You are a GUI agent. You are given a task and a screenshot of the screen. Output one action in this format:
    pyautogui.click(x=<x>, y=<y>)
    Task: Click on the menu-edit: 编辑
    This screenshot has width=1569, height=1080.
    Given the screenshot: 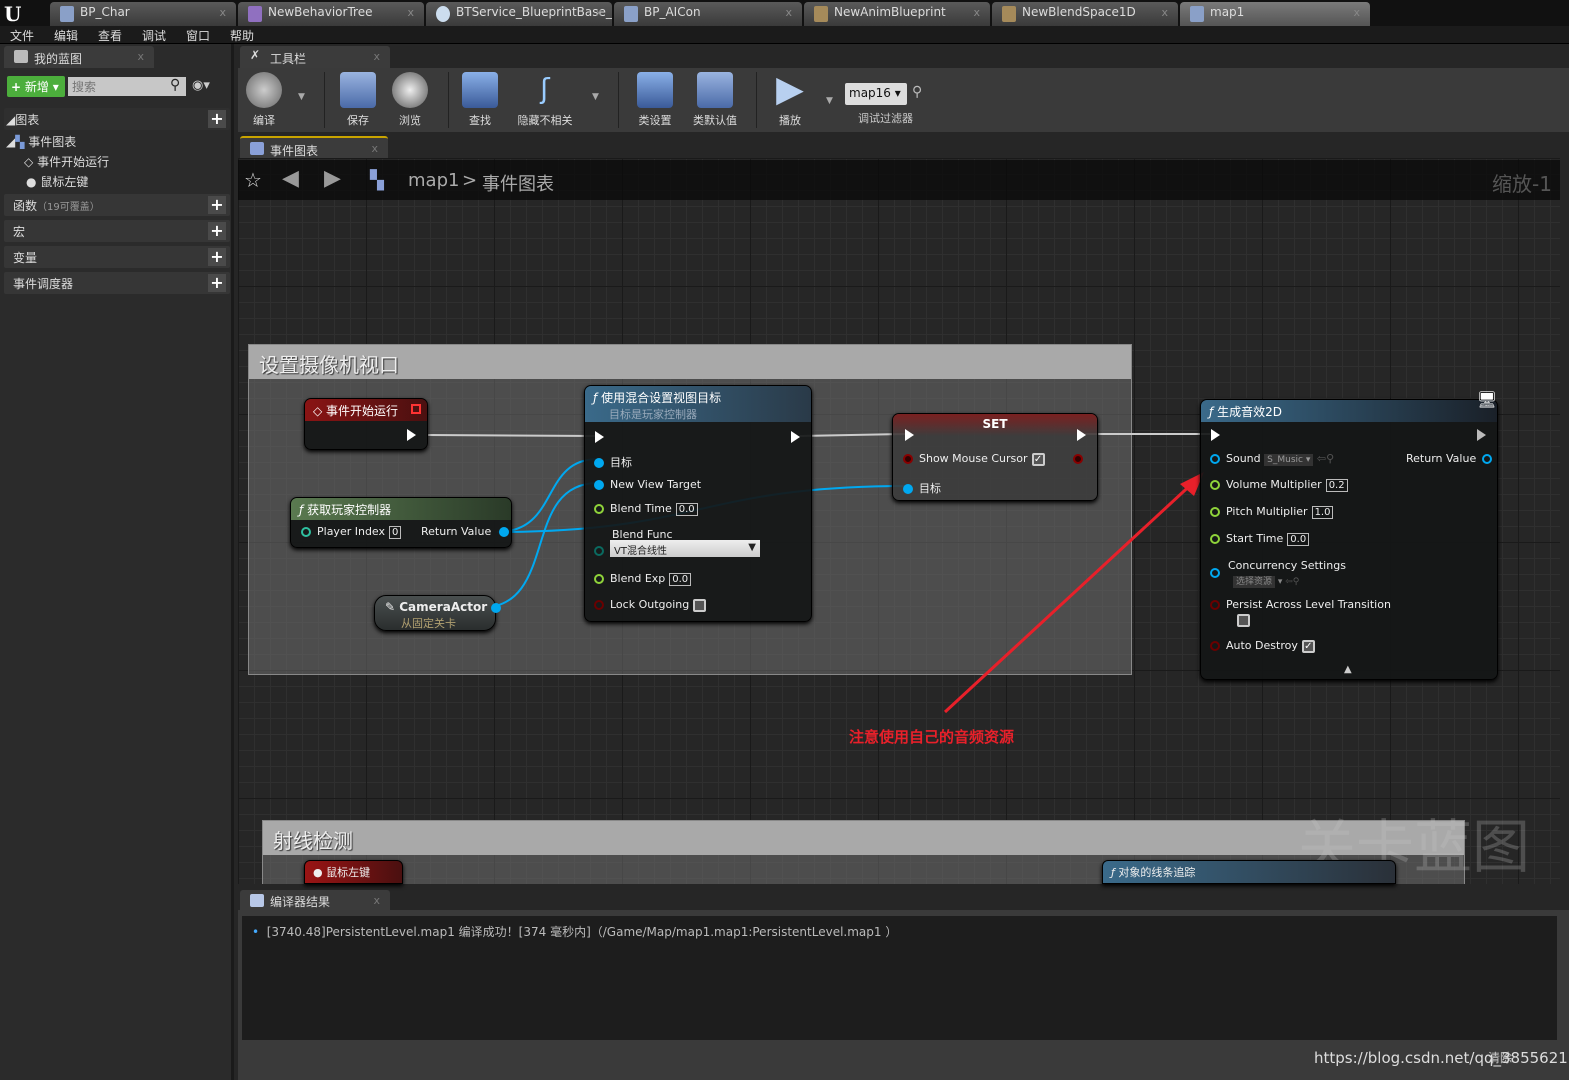 What is the action you would take?
    pyautogui.click(x=66, y=35)
    